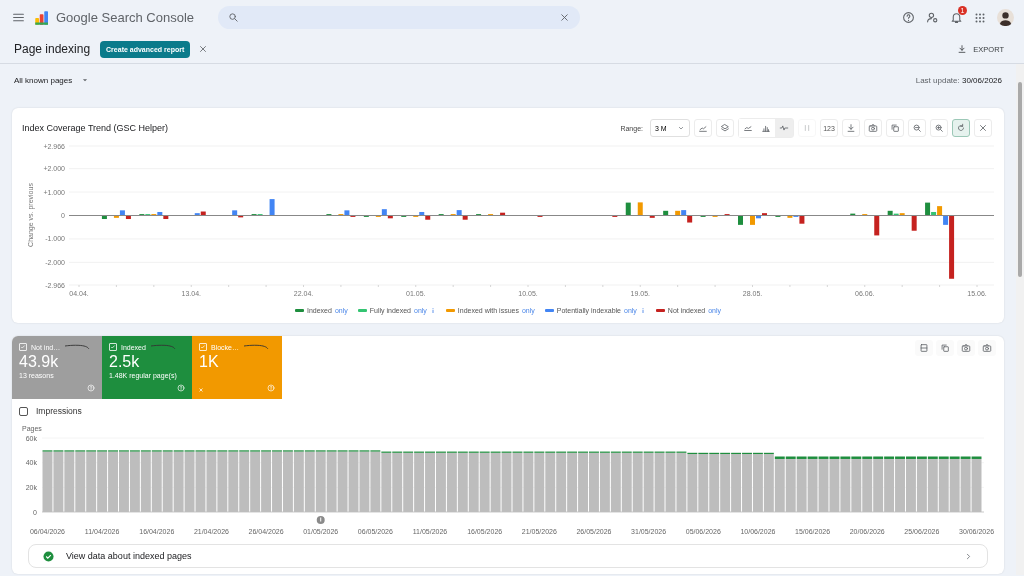 The width and height of the screenshot is (1024, 576). What do you see at coordinates (958, 80) in the screenshot?
I see `last-update-text: Last update: 30/06/2026` at bounding box center [958, 80].